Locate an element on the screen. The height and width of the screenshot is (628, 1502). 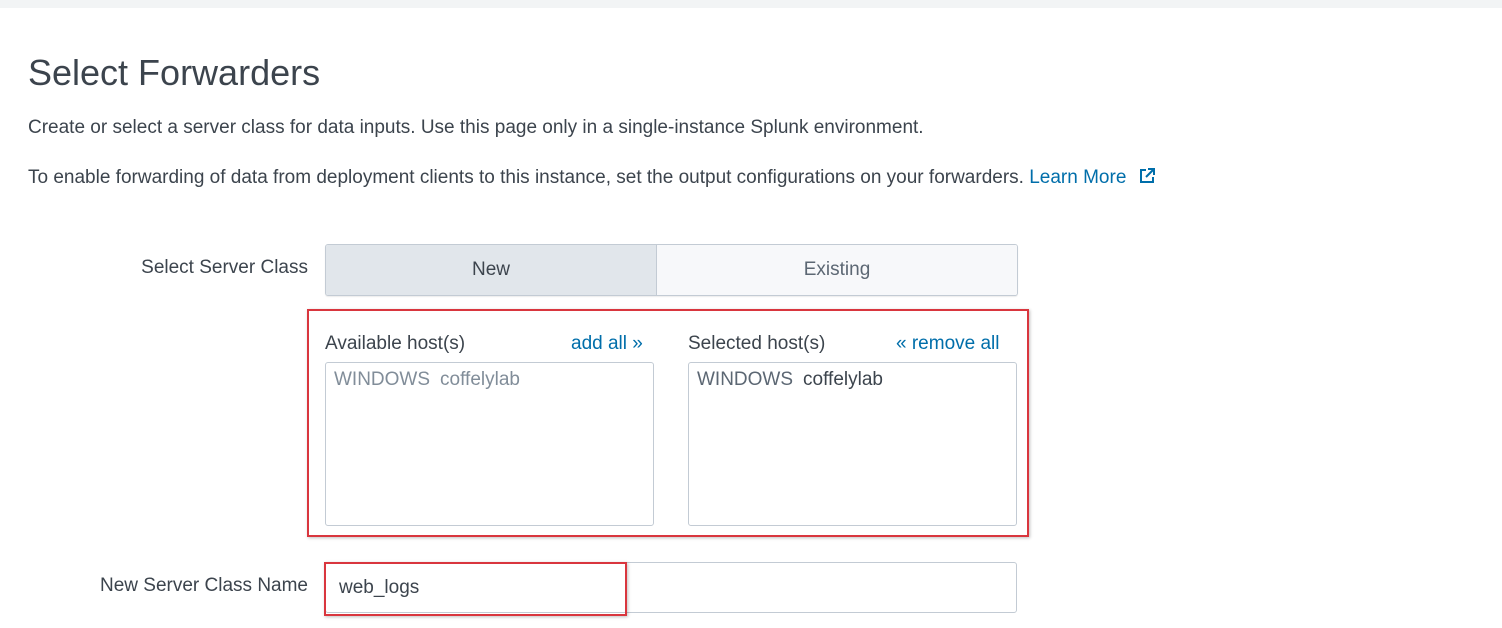
server-class-new-button: New is located at coordinates (491, 270).